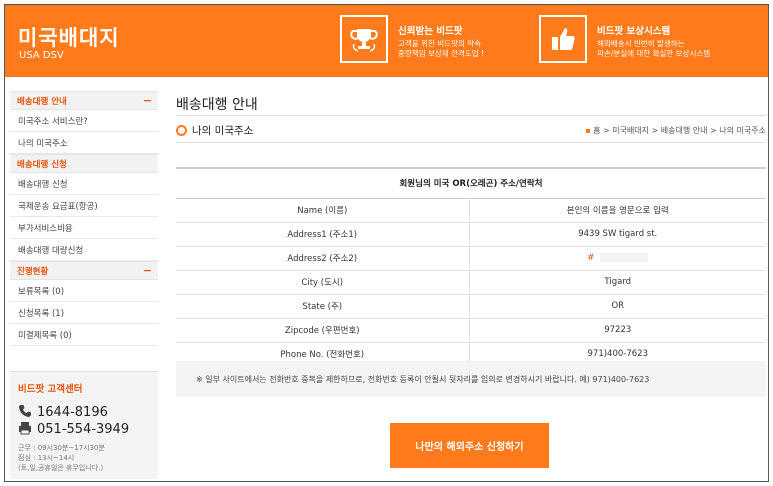 The height and width of the screenshot is (486, 773). What do you see at coordinates (84, 100) in the screenshot?
I see `sidebar-section-header: 배송대행 안내 −` at bounding box center [84, 100].